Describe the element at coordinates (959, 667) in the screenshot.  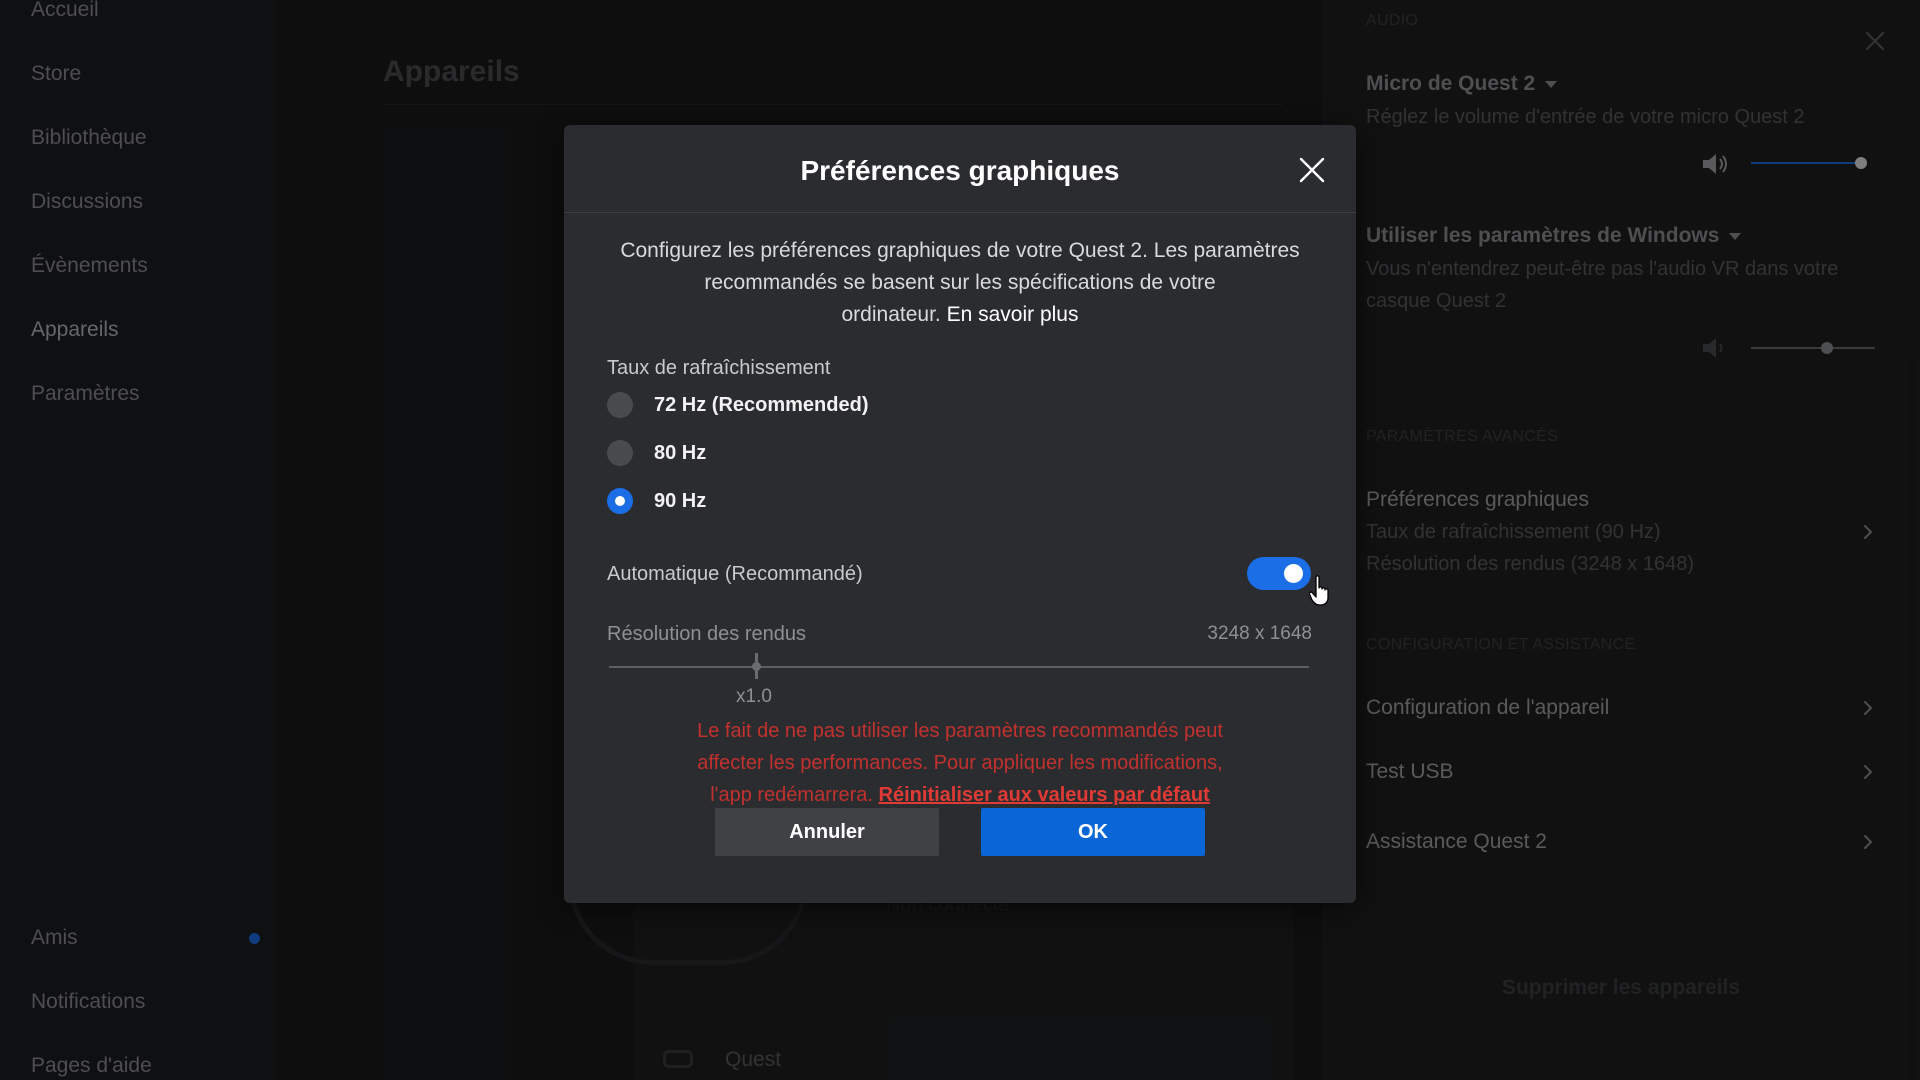
I see `resolution-slider` at that location.